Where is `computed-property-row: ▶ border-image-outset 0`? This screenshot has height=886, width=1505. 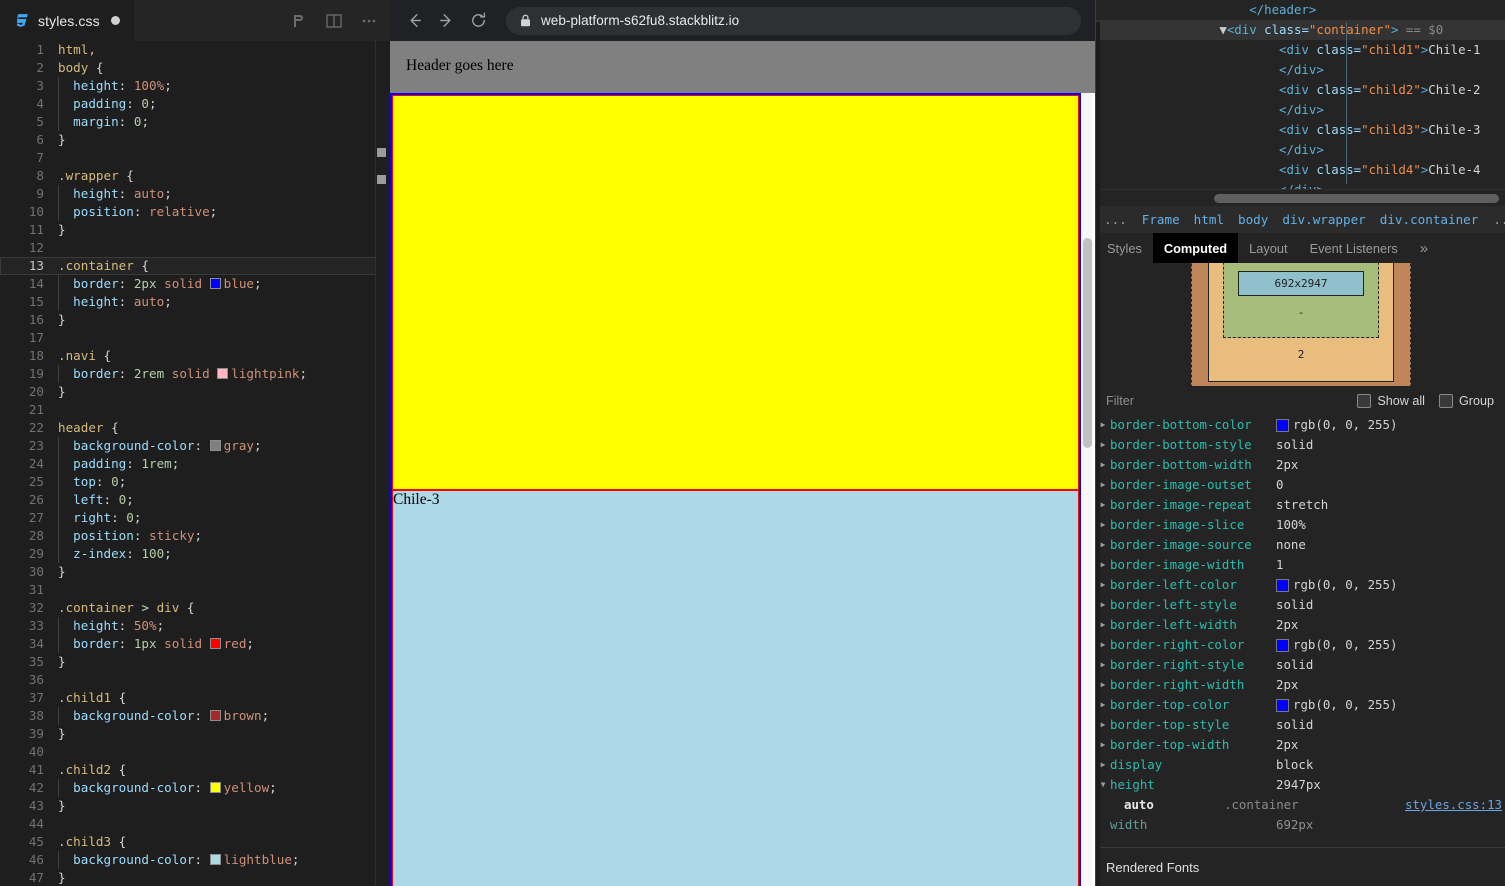 computed-property-row: ▶ border-image-outset 0 is located at coordinates (1300, 485).